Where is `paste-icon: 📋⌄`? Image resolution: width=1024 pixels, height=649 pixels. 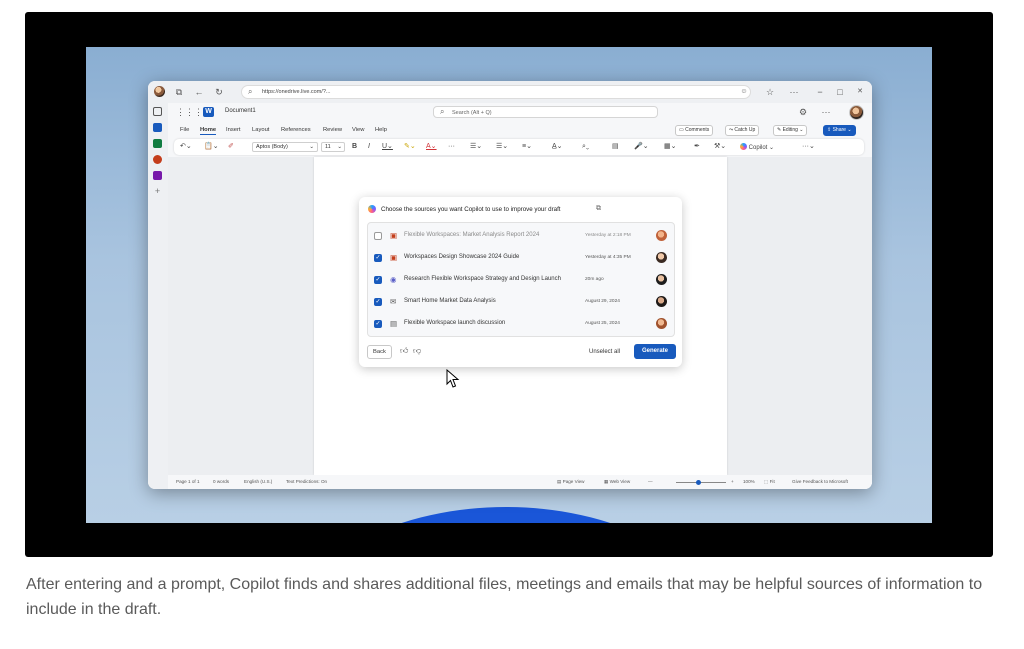 paste-icon: 📋⌄ is located at coordinates (211, 147).